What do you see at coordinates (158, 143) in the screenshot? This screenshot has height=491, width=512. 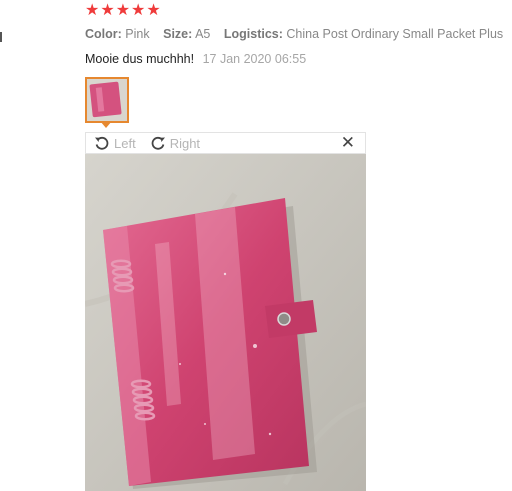 I see `rotate-right-icon` at bounding box center [158, 143].